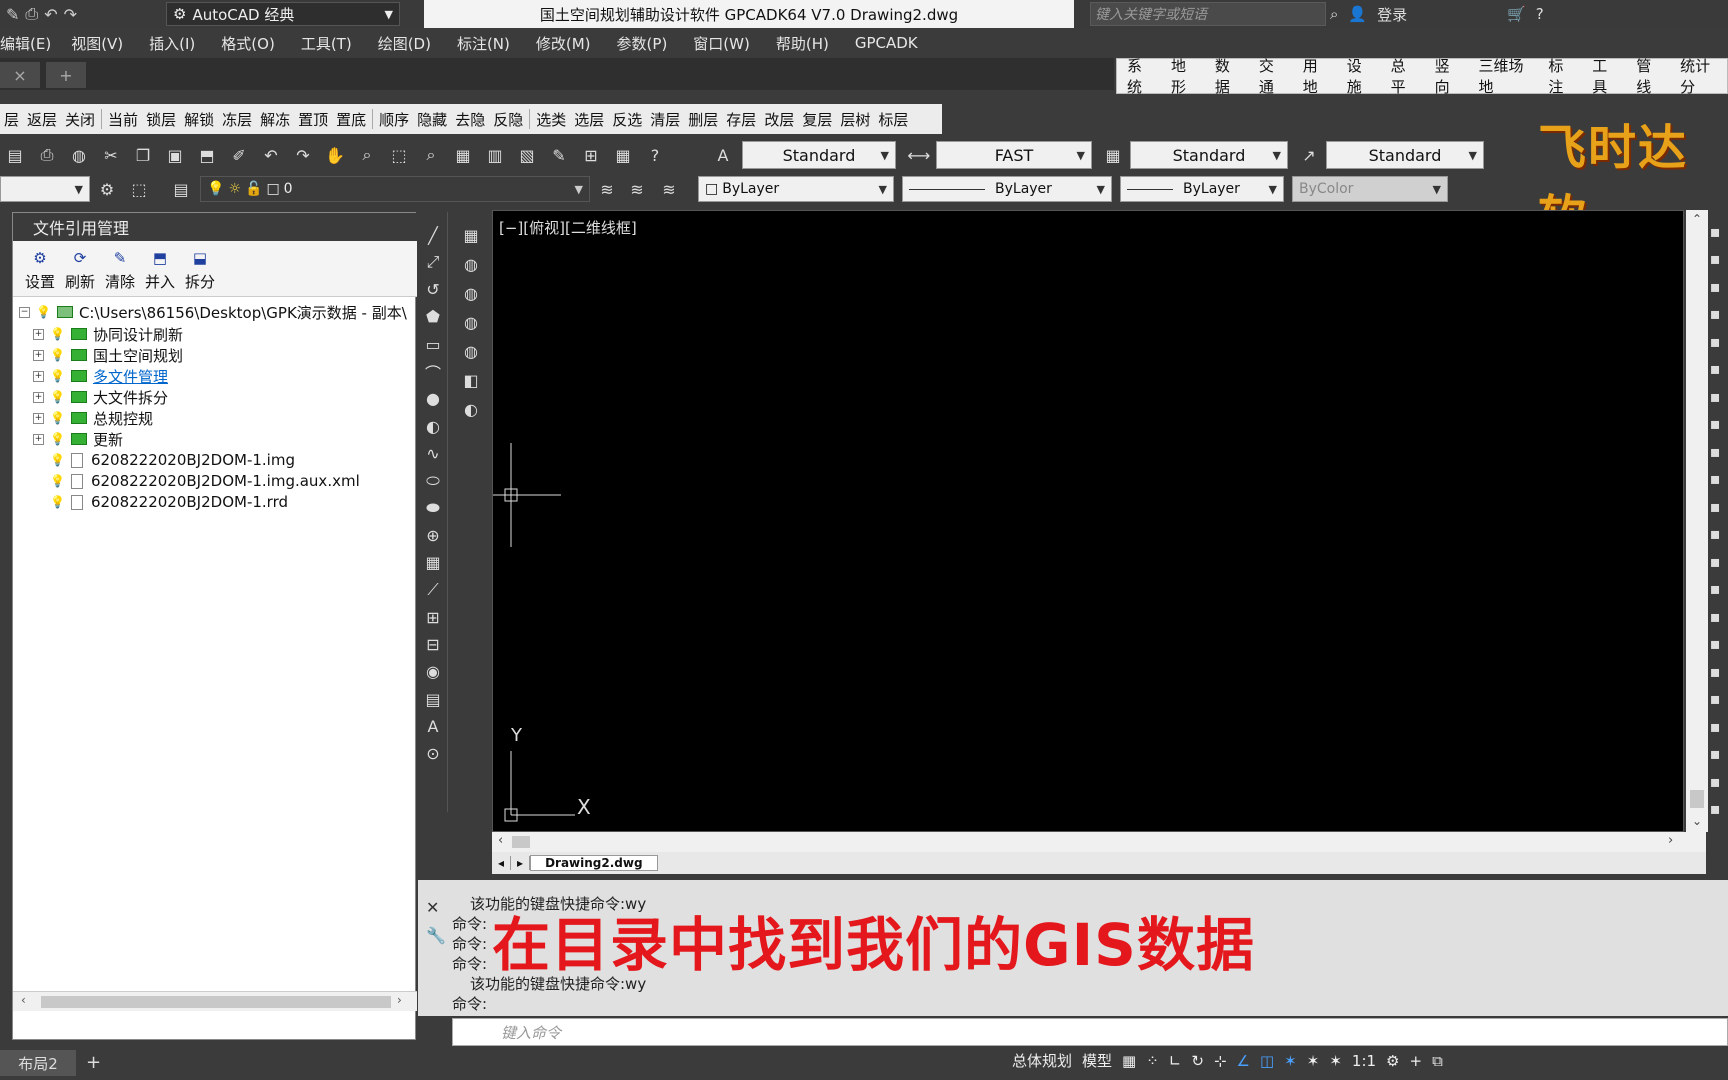 This screenshot has width=1728, height=1080. I want to click on polyline-icon: ↺, so click(433, 290).